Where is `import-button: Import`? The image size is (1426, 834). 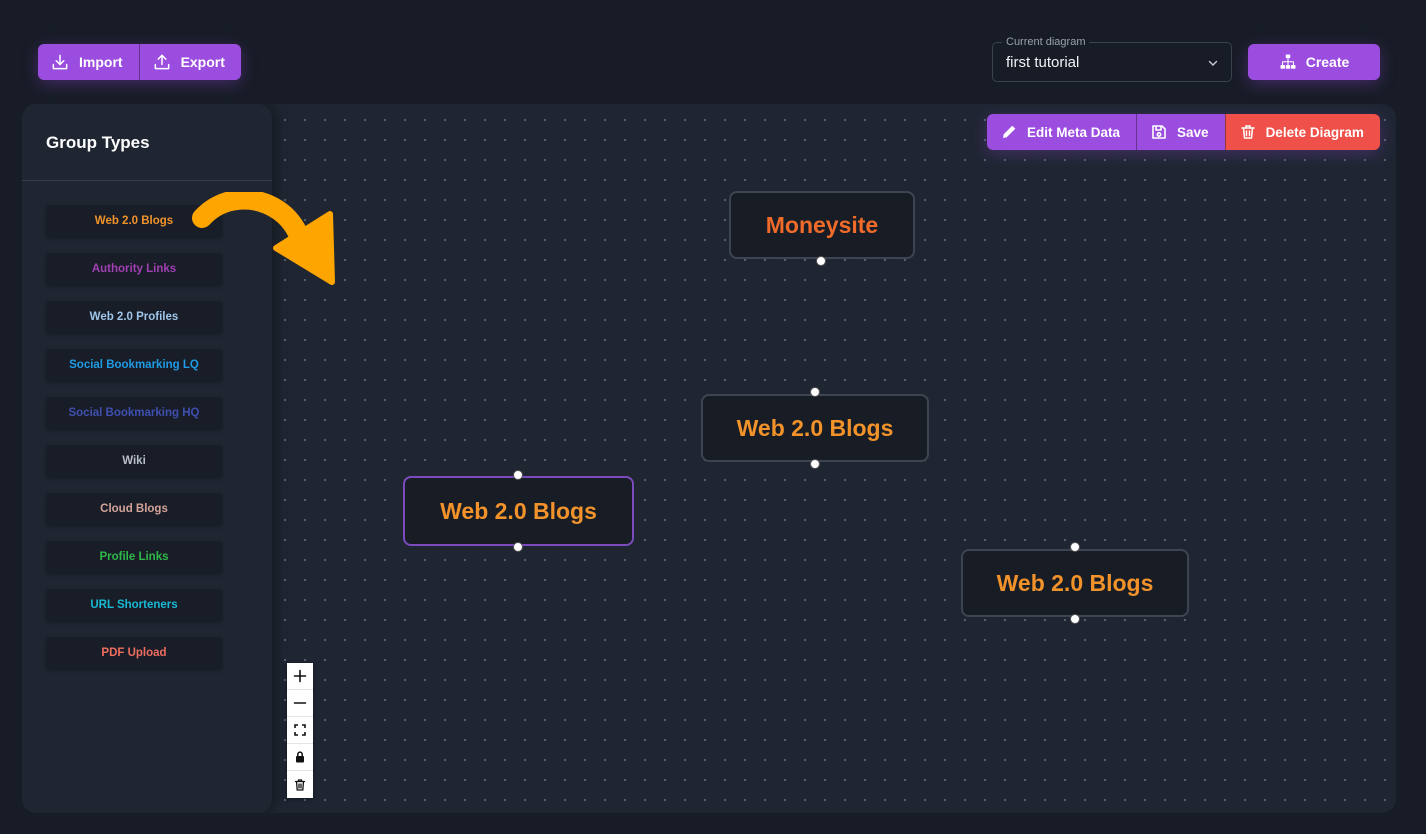
import-button: Import is located at coordinates (88, 62).